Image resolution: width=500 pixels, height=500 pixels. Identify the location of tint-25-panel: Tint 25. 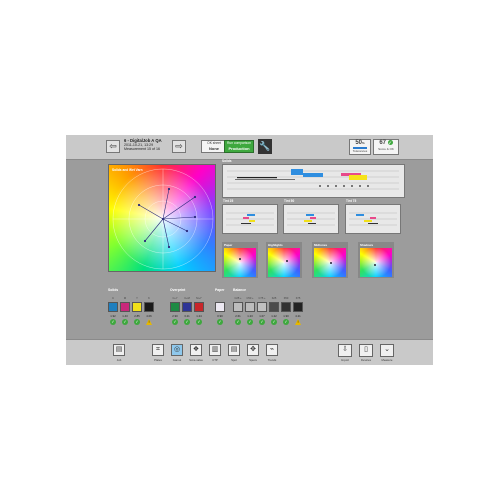
(250, 216).